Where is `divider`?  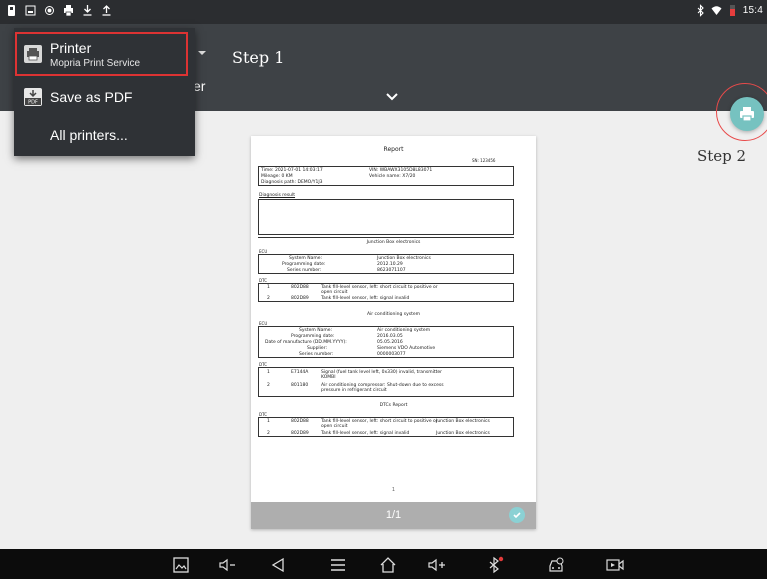
divider is located at coordinates (386, 237).